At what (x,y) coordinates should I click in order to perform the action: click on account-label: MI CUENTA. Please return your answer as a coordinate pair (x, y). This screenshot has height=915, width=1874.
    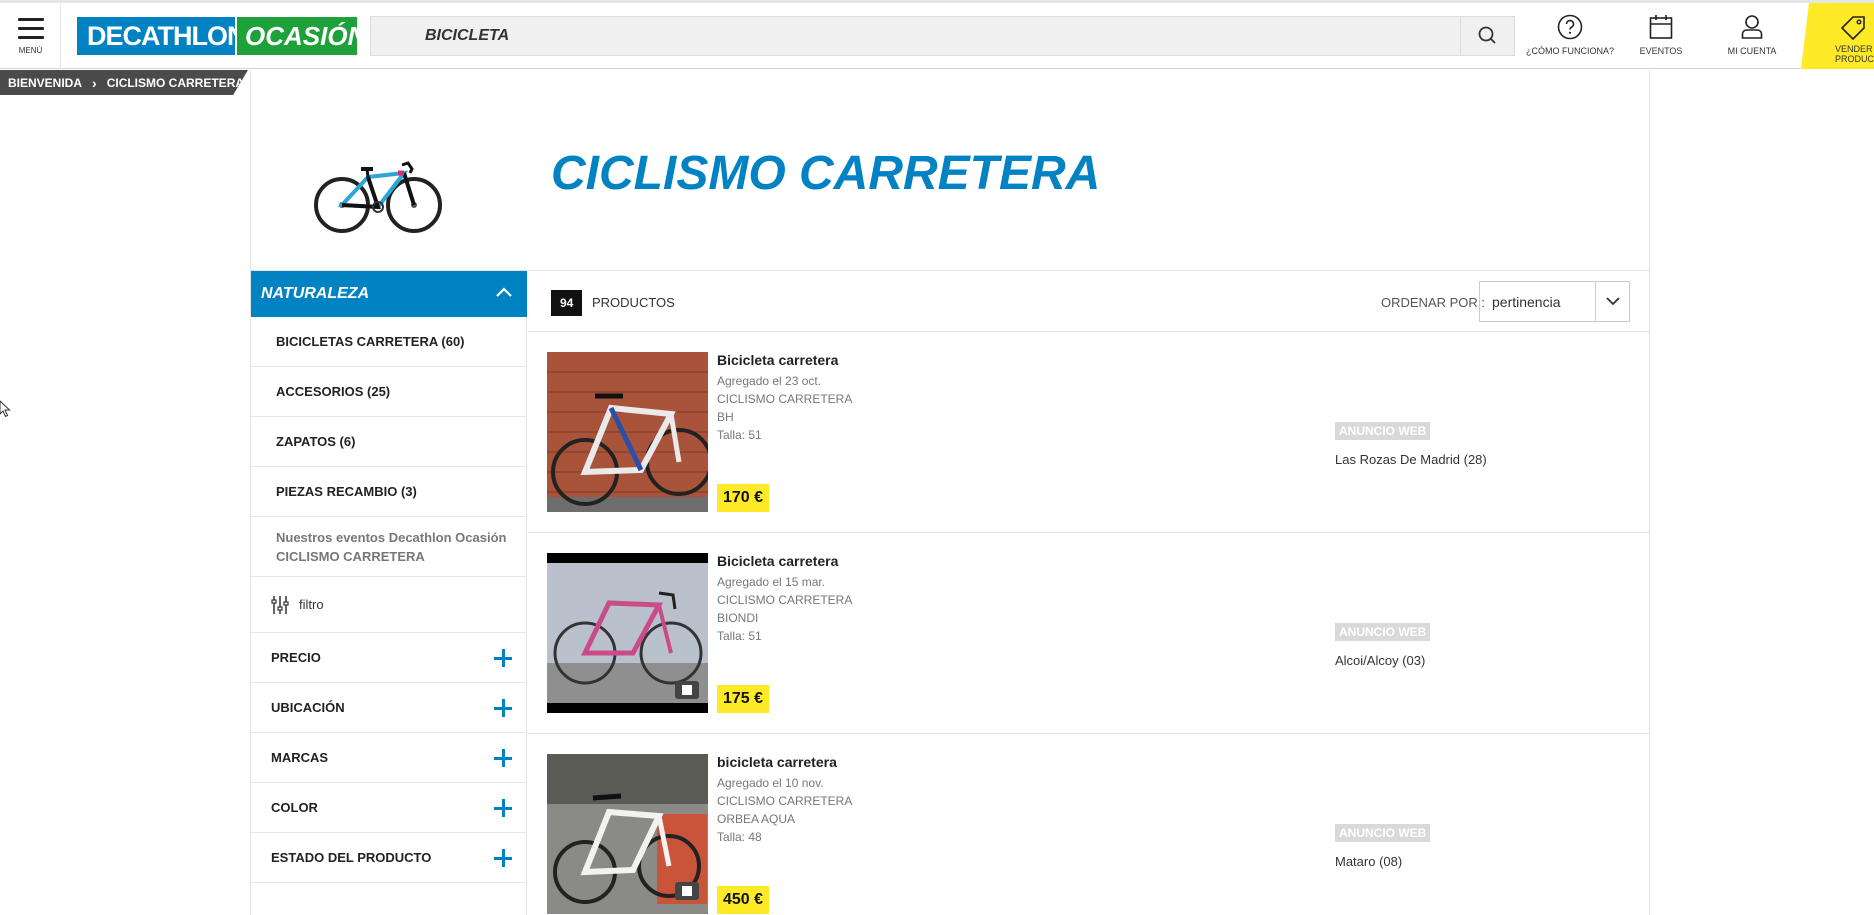
    Looking at the image, I should click on (1752, 51).